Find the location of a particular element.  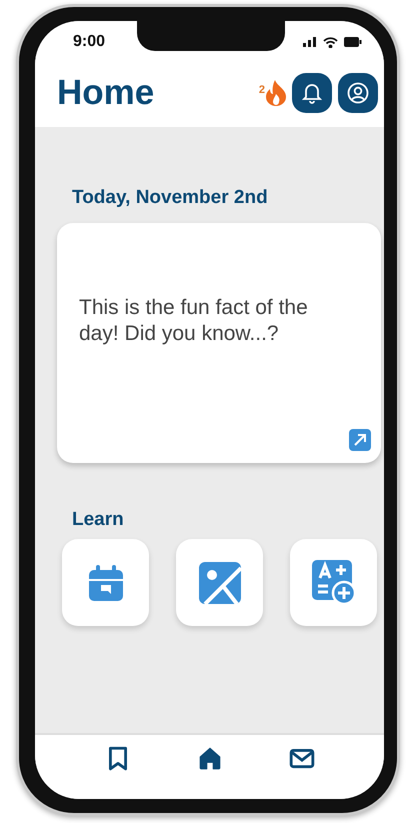

learn-heading: Learn is located at coordinates (98, 520).